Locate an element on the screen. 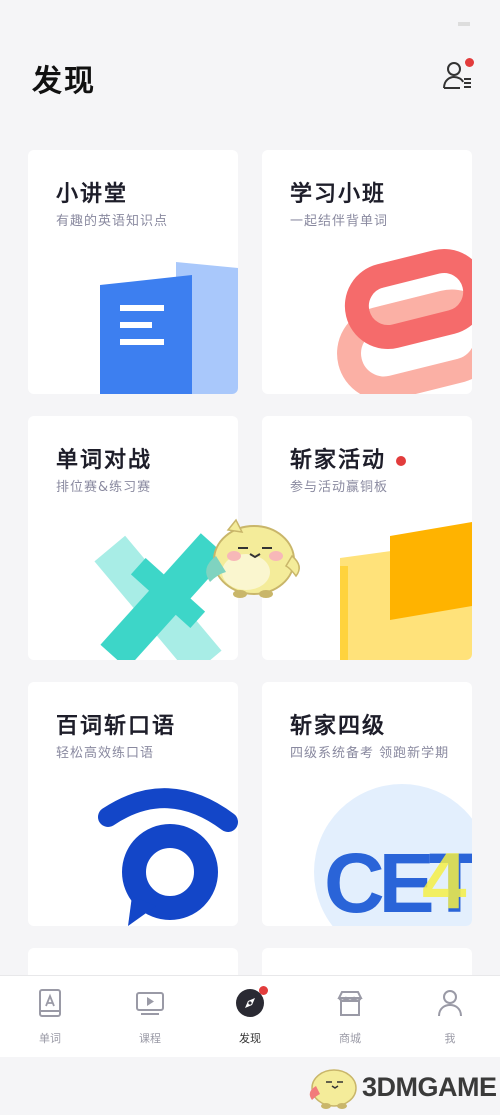 The height and width of the screenshot is (1115, 500). card-mini-lecture: 小讲堂 有趣的英语知识点 is located at coordinates (133, 272).